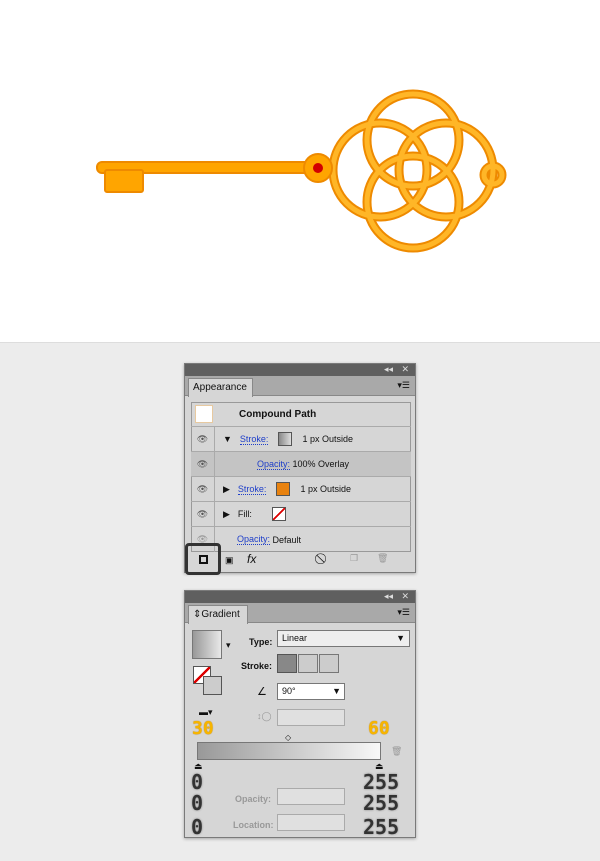 This screenshot has width=600, height=861. What do you see at coordinates (262, 692) in the screenshot?
I see `angle-icon: ∠` at bounding box center [262, 692].